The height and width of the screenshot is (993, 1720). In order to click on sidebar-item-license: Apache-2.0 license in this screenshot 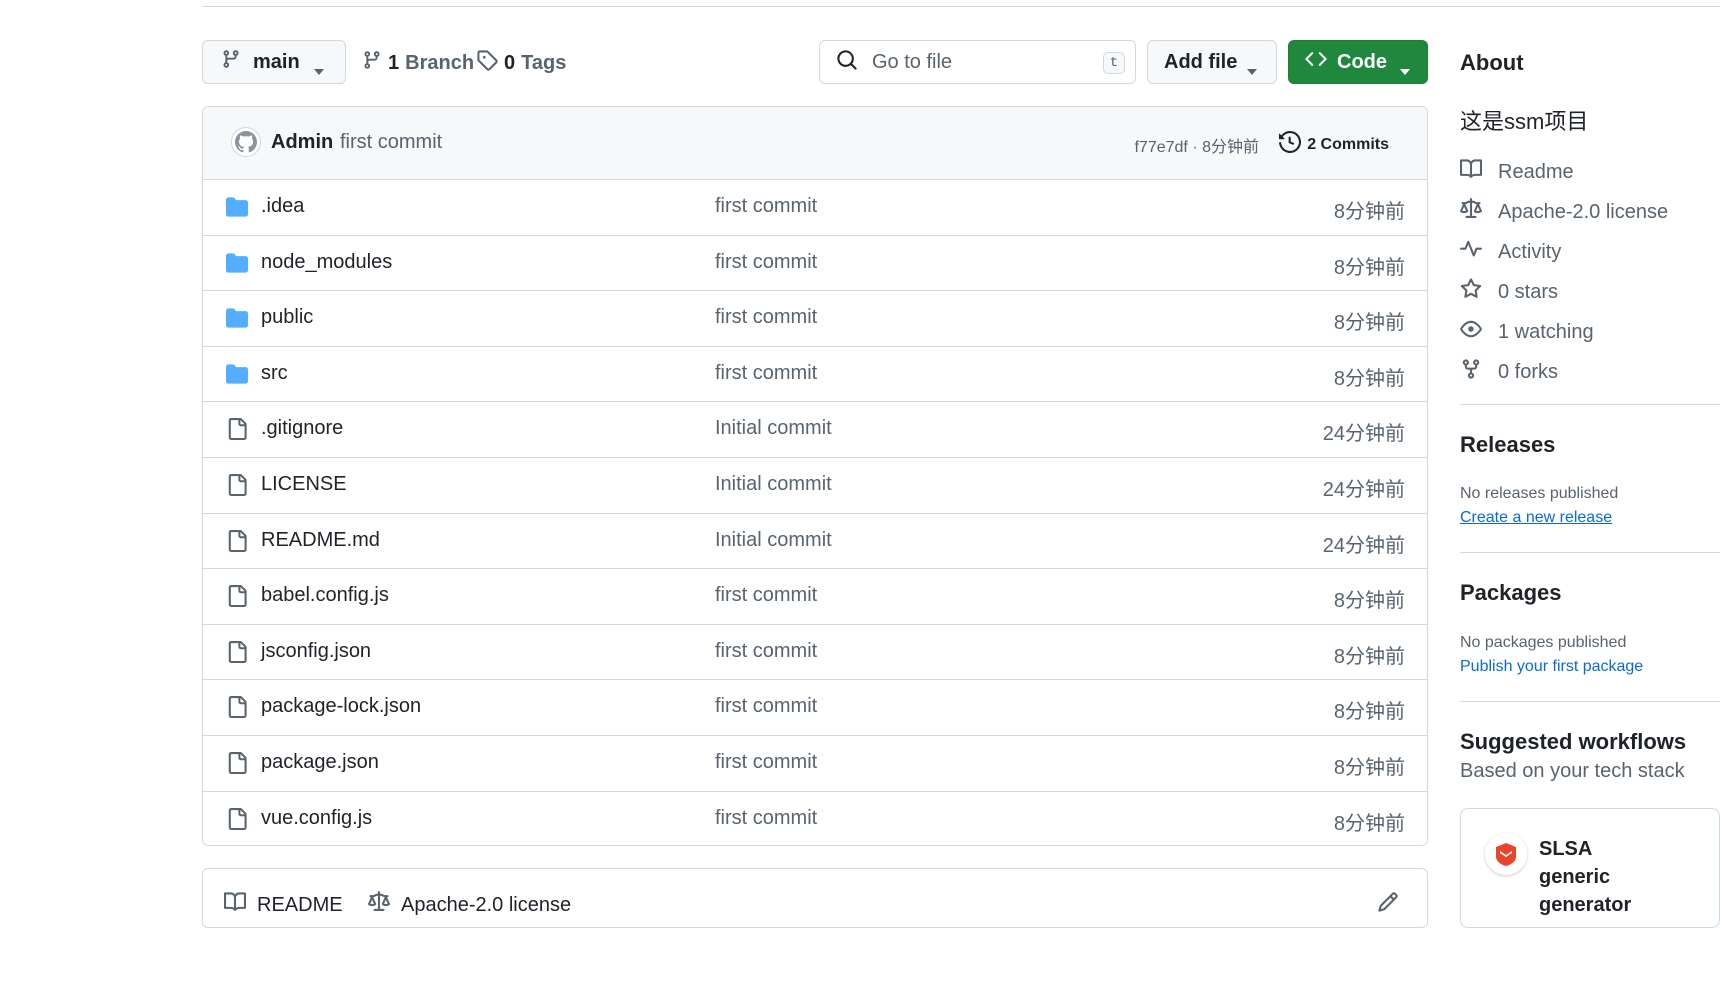, I will do `click(1564, 212)`.